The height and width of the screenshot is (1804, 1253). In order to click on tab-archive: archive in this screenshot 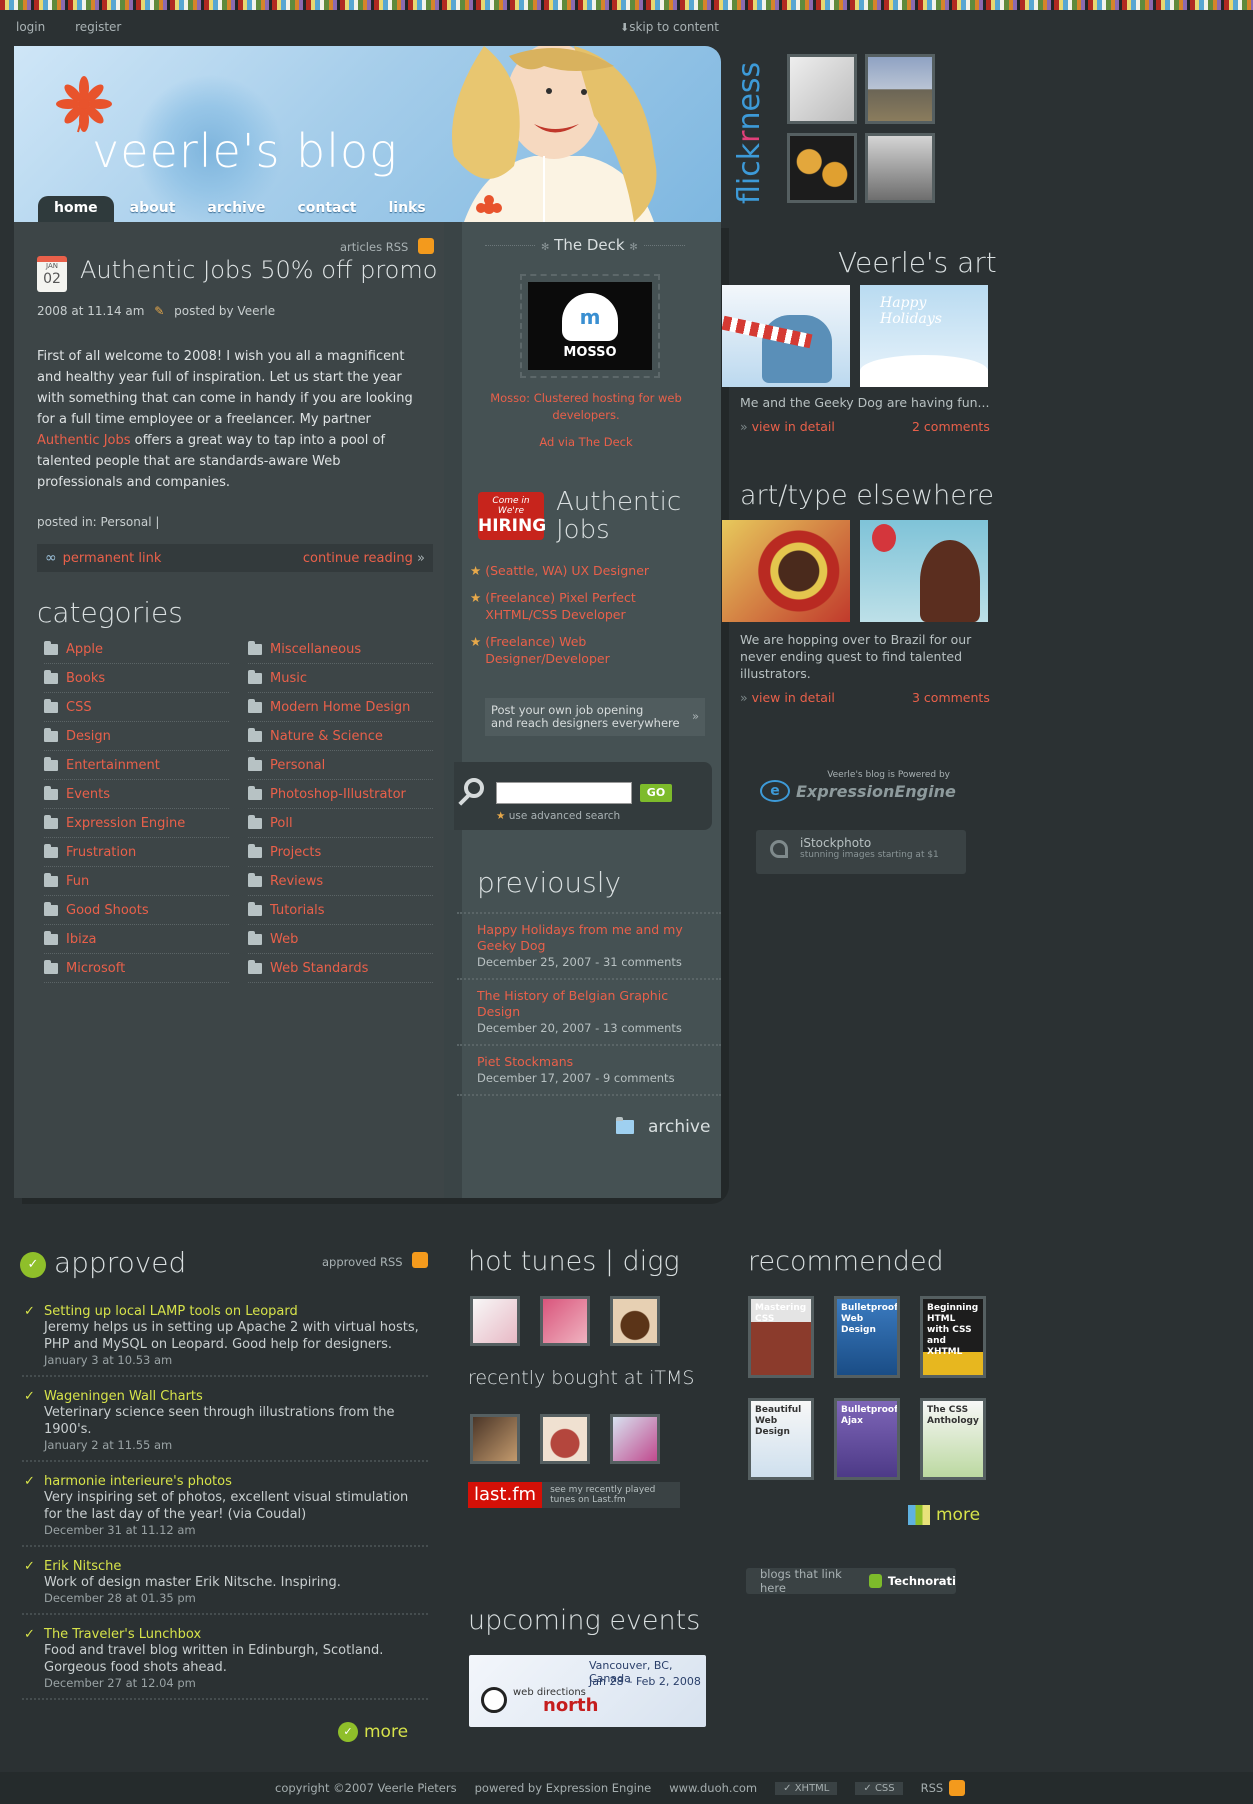, I will do `click(236, 209)`.